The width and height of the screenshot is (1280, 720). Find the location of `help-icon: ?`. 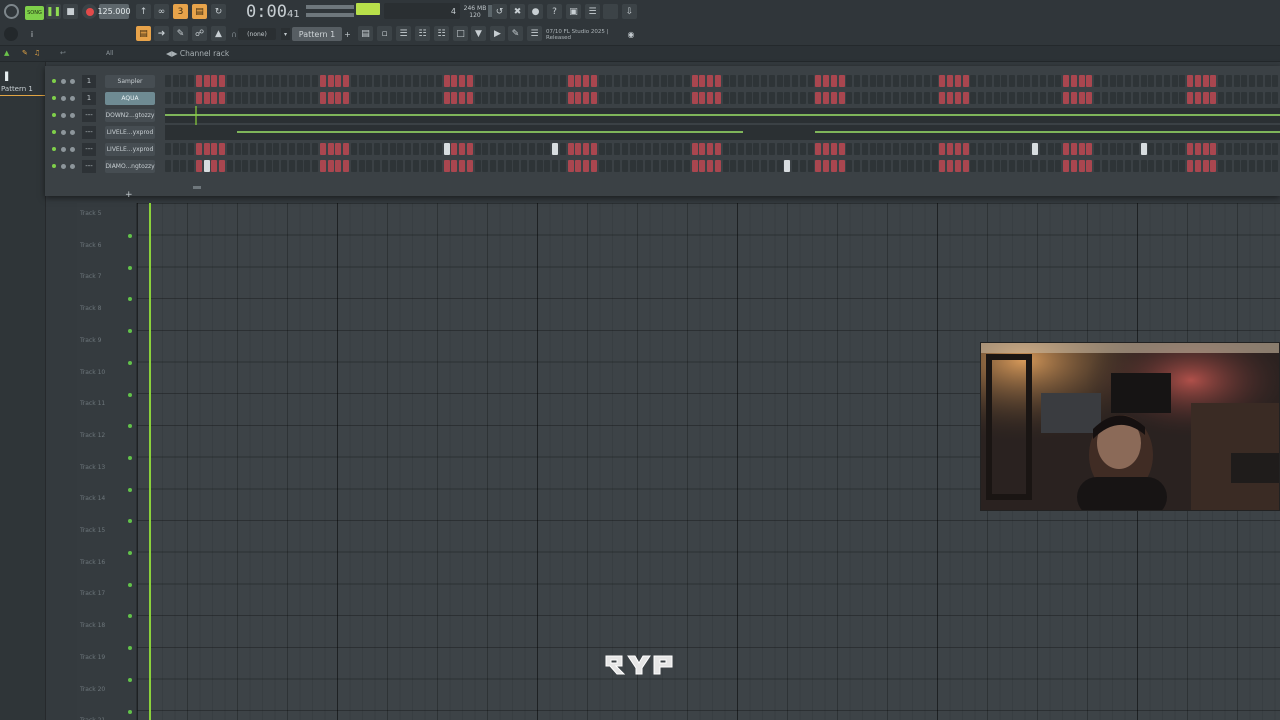

help-icon: ? is located at coordinates (554, 11).